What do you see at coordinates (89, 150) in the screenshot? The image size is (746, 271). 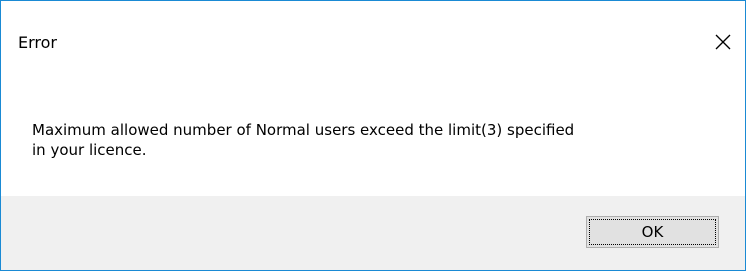 I see `message-line-2: in your licence.` at bounding box center [89, 150].